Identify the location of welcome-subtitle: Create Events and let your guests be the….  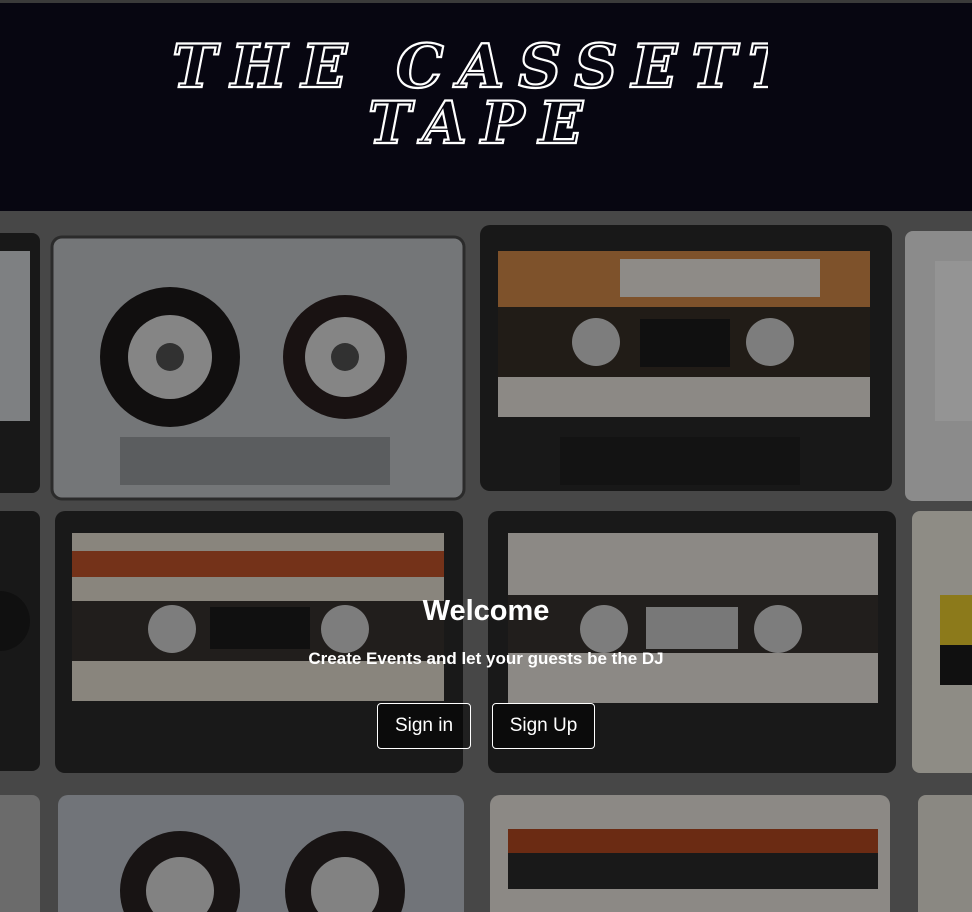
(486, 658).